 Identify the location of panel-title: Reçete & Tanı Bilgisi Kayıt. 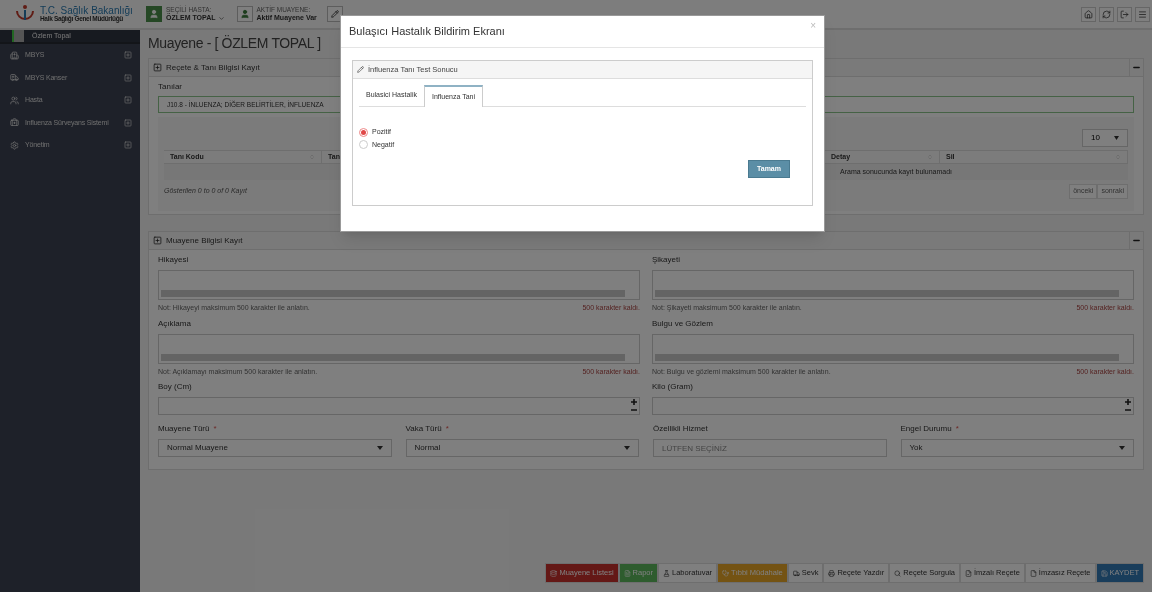
(213, 67).